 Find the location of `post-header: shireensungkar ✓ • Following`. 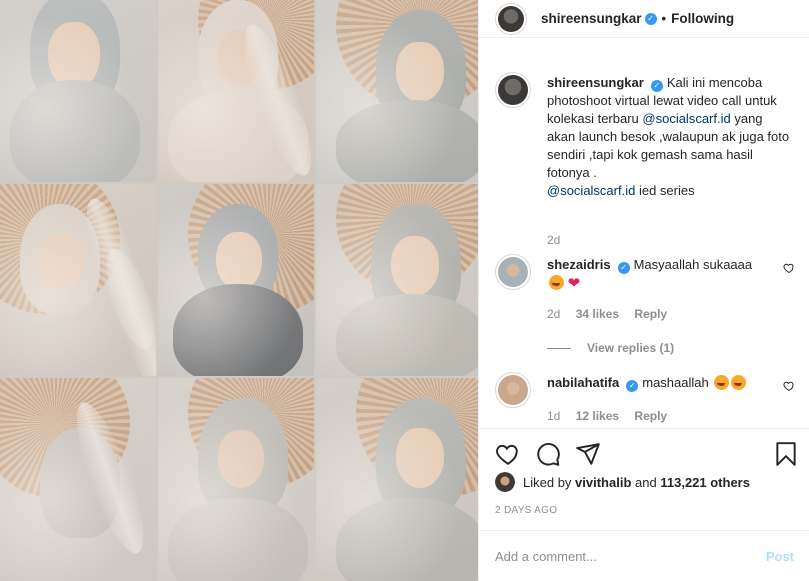

post-header: shireensungkar ✓ • Following is located at coordinates (644, 19).